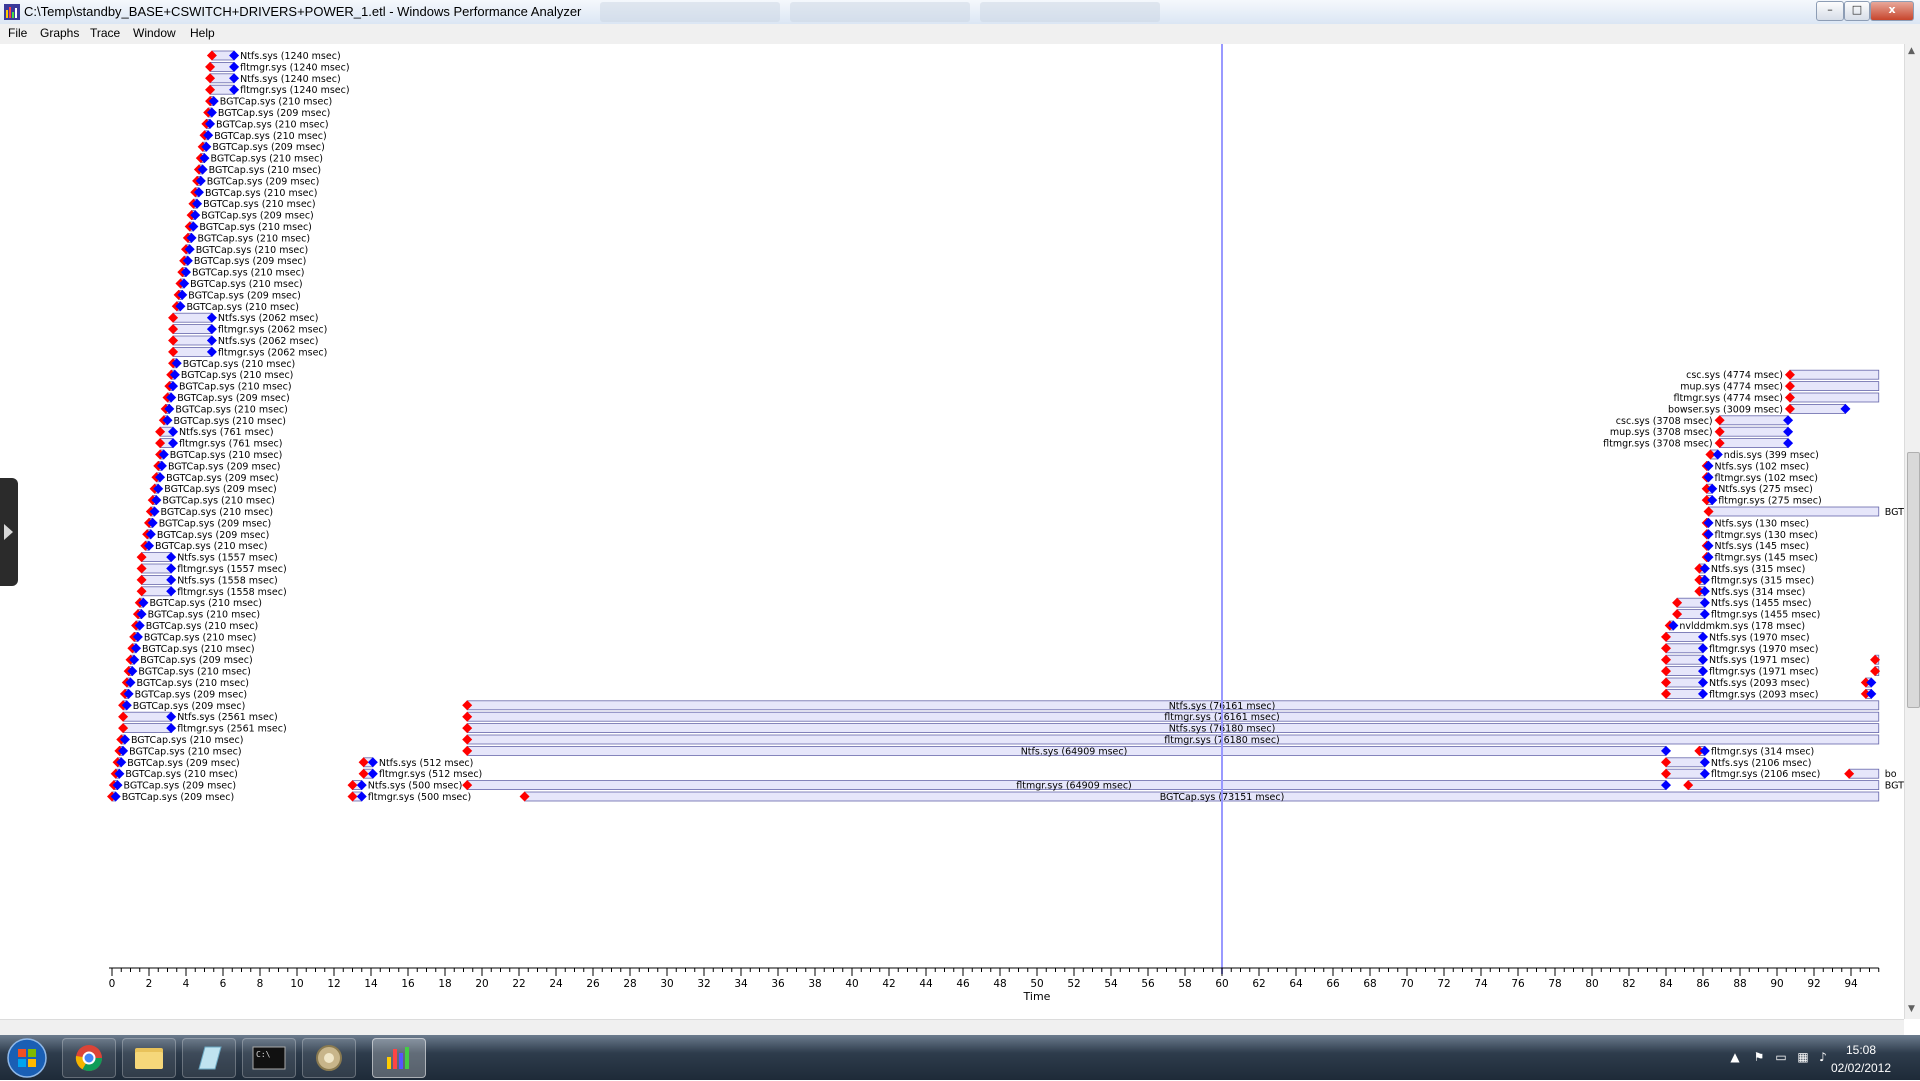 Image resolution: width=1920 pixels, height=1081 pixels. What do you see at coordinates (12, 12) in the screenshot?
I see `wpa-app-icon` at bounding box center [12, 12].